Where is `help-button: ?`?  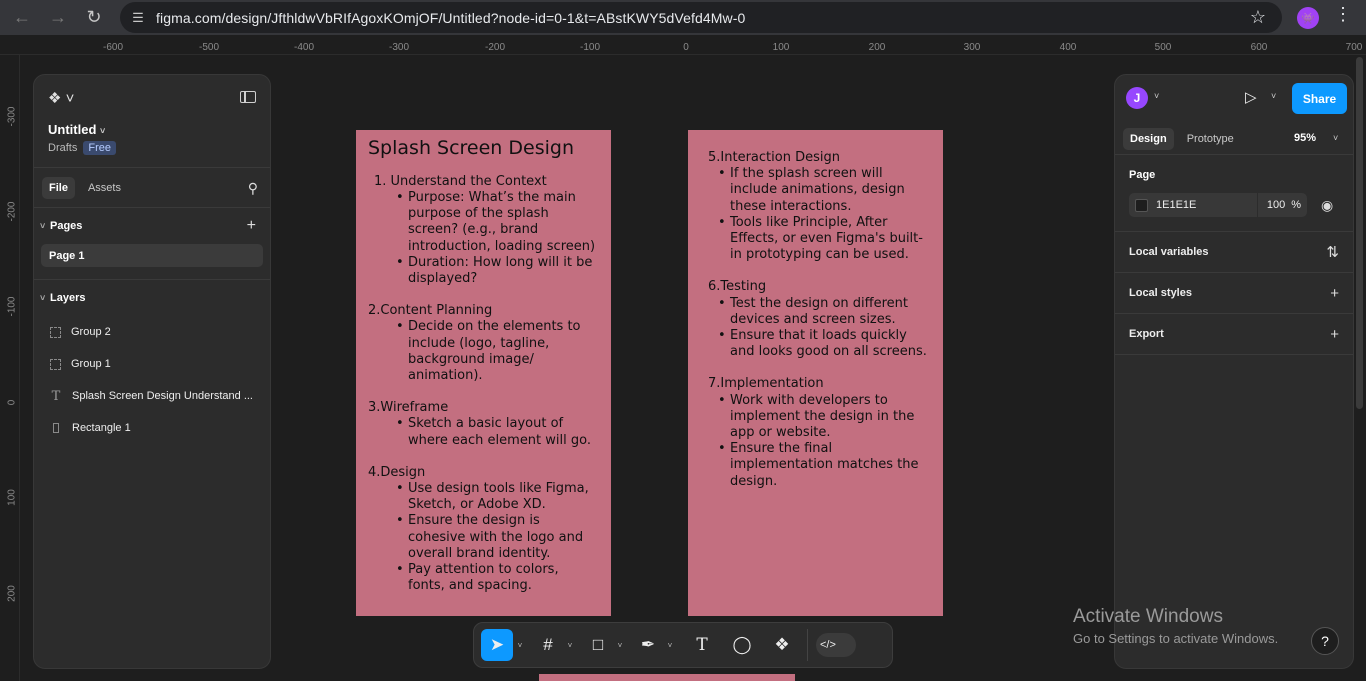 help-button: ? is located at coordinates (1325, 641).